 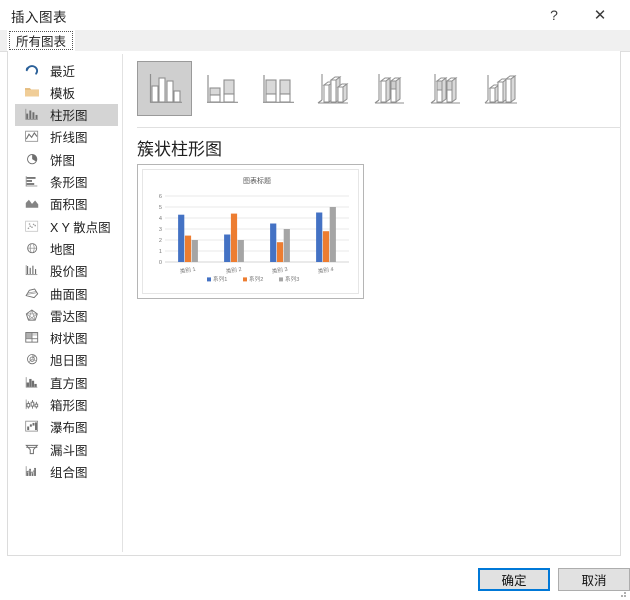 What do you see at coordinates (600, 15) in the screenshot?
I see `close-icon: ✕` at bounding box center [600, 15].